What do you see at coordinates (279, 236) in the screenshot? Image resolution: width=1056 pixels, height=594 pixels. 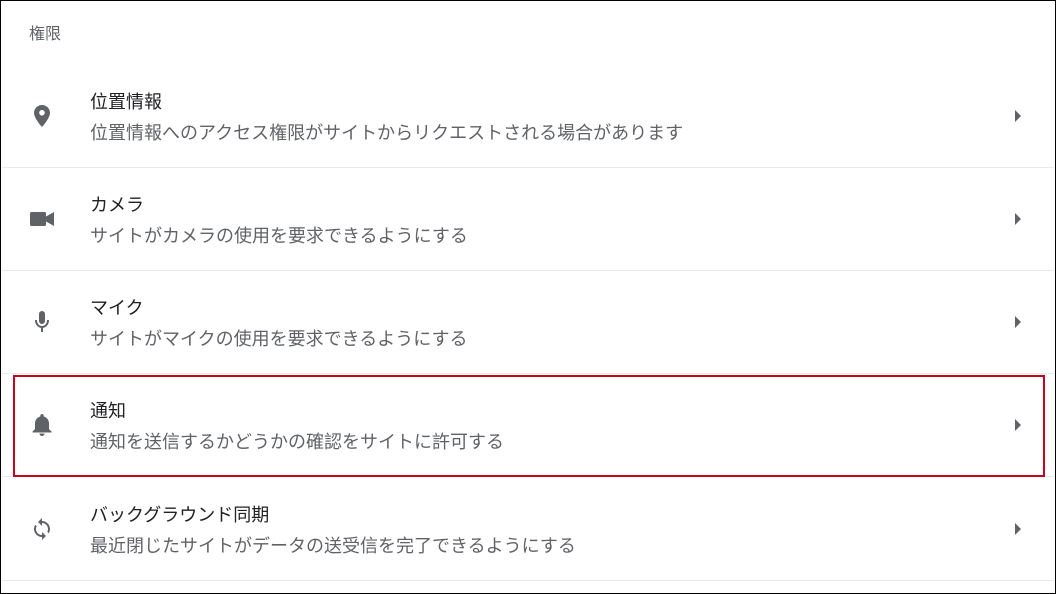 I see `row-subtitle: サイトがカメラの使用を要求できるようにする` at bounding box center [279, 236].